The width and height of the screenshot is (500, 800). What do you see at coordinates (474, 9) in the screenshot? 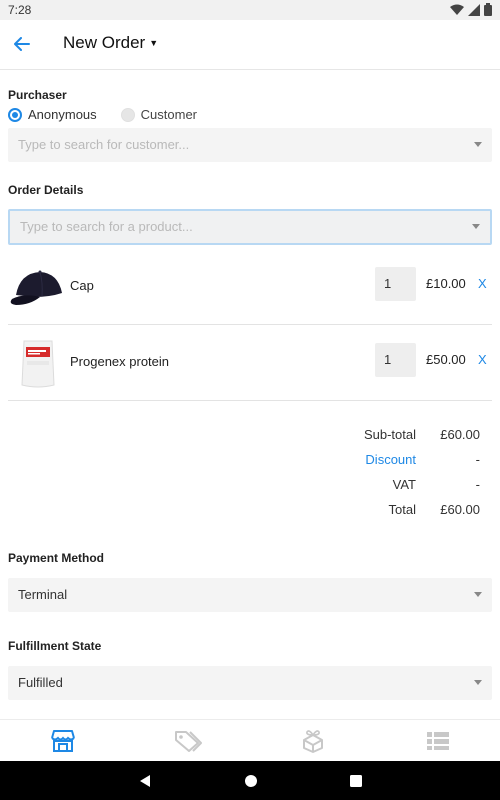
I see `signal-icon` at bounding box center [474, 9].